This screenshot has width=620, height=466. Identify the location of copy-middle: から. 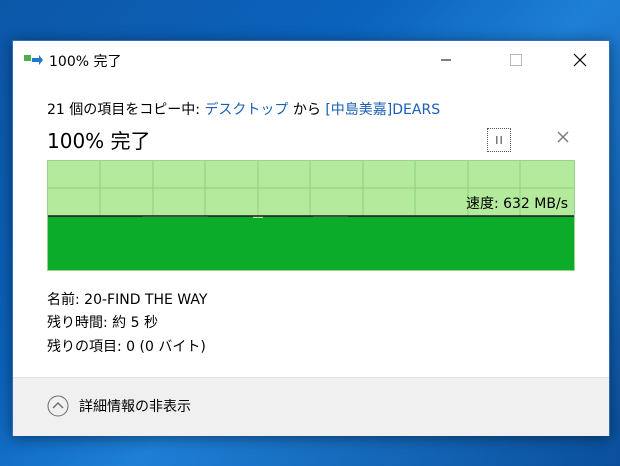
(307, 110).